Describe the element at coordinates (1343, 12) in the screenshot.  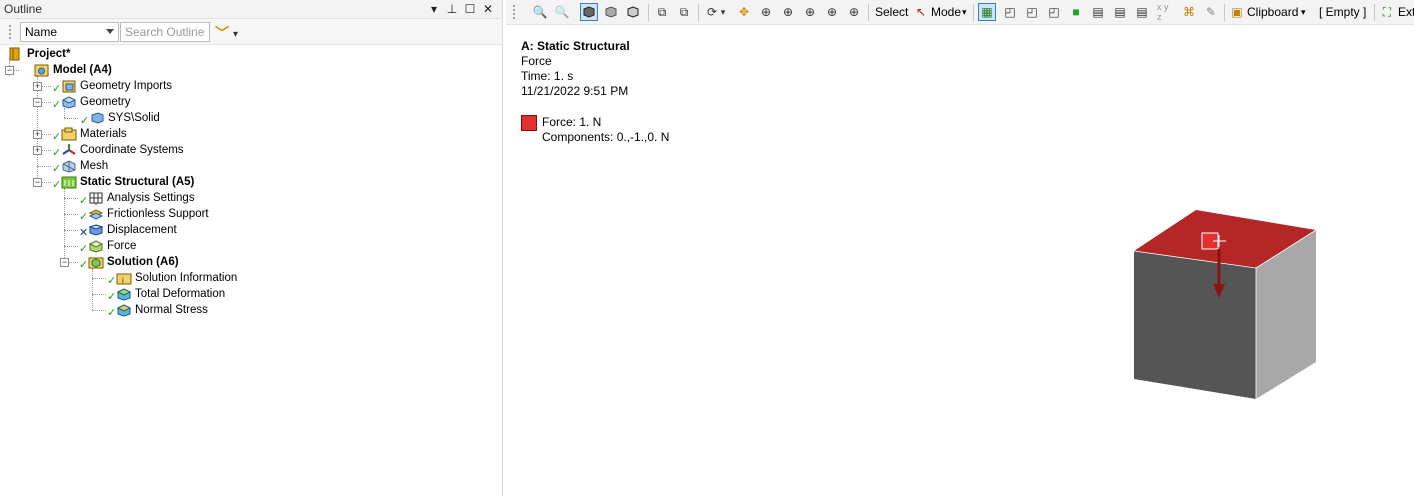
I see `clipboard-empty-status: [ Empty ]` at that location.